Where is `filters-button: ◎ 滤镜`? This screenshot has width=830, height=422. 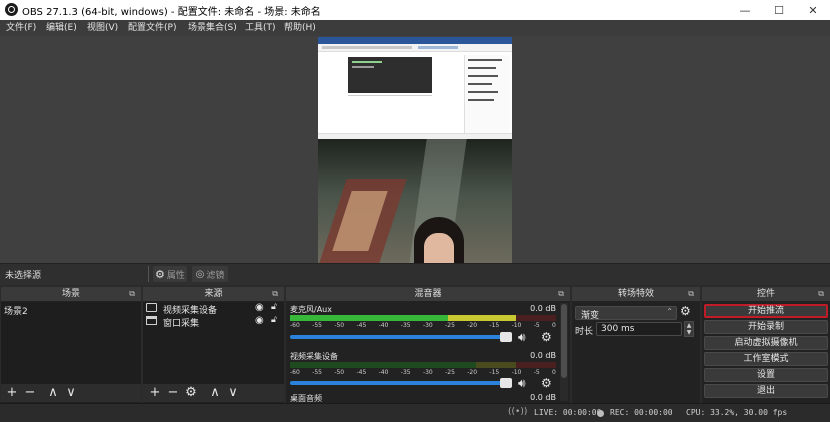
filters-button: ◎ 滤镜 is located at coordinates (210, 274).